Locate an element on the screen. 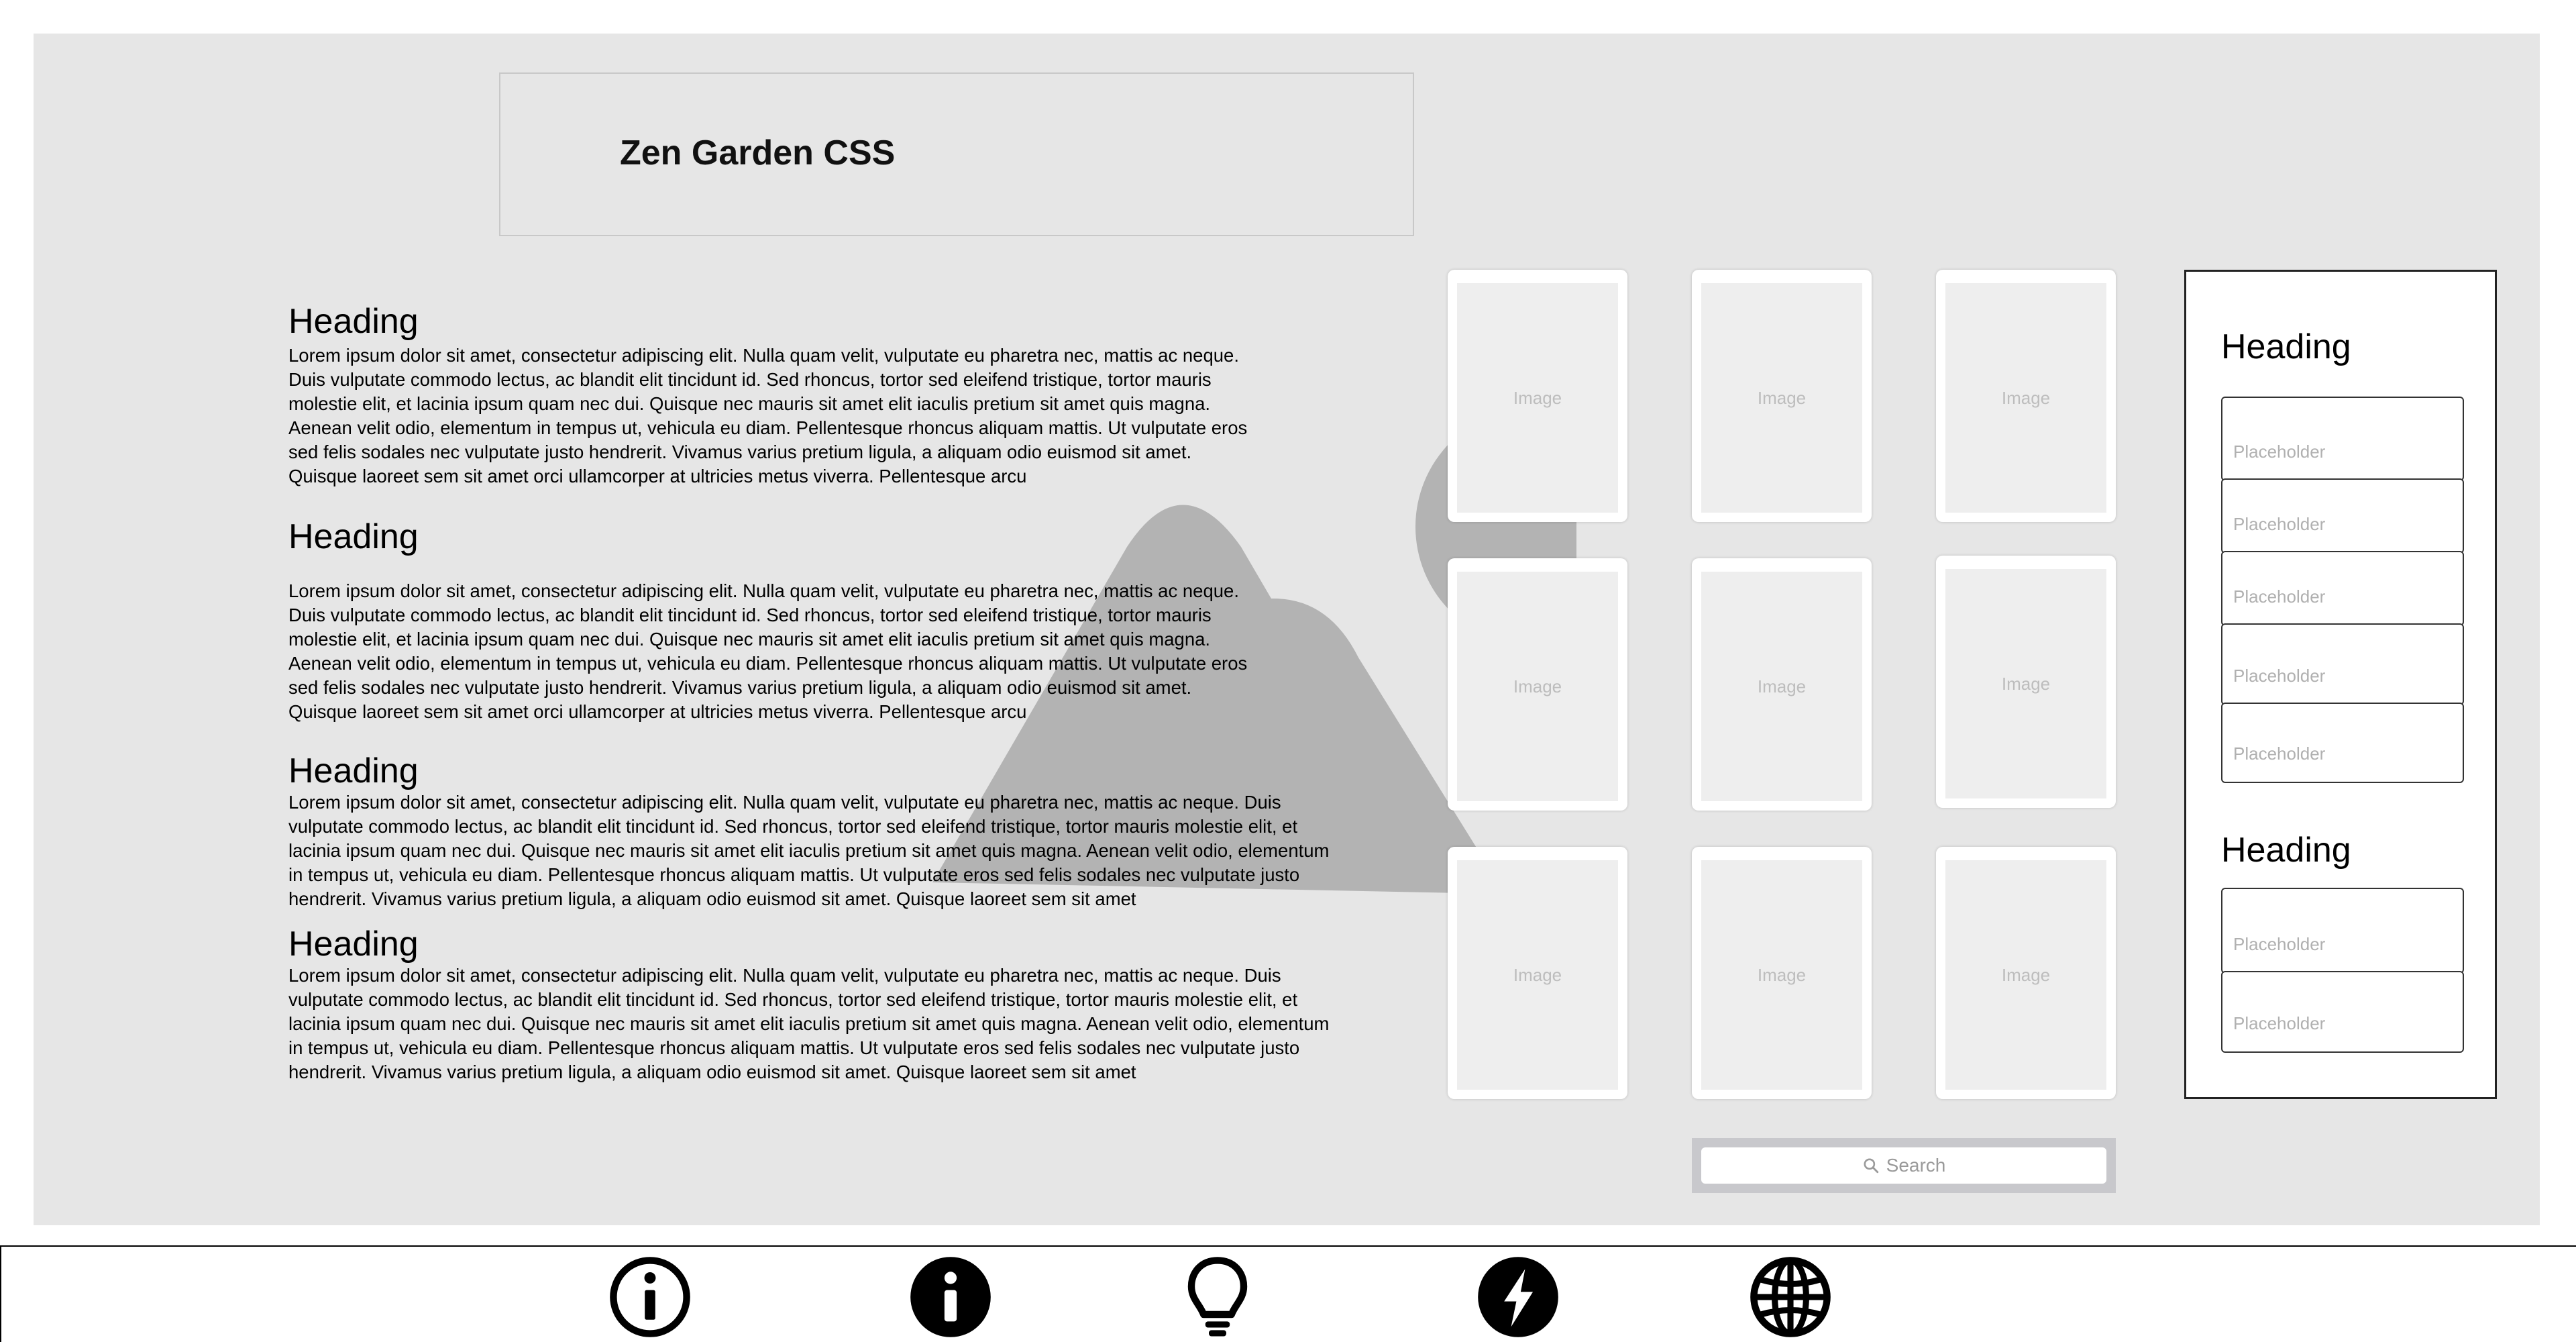  search-bar: Search is located at coordinates (1904, 1166).